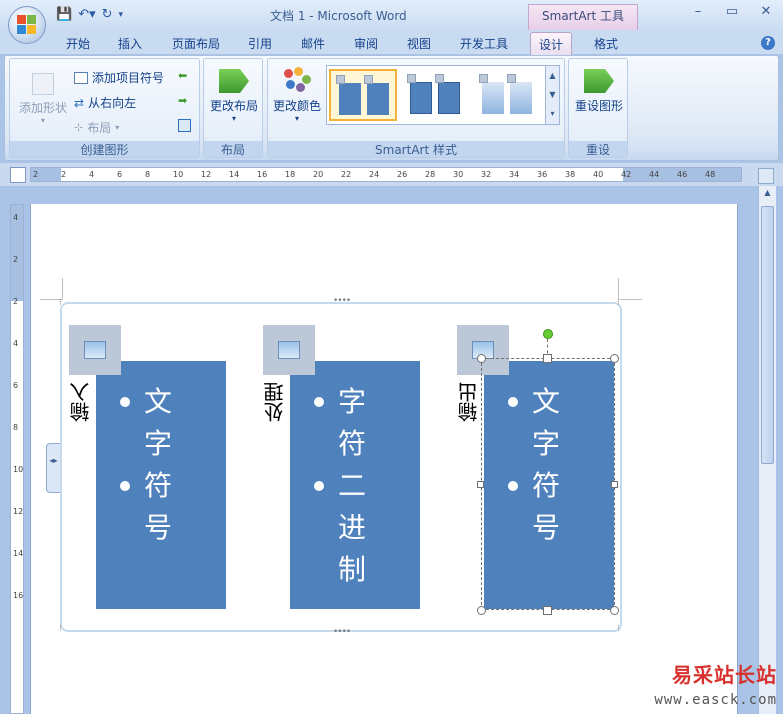 The width and height of the screenshot is (783, 714). I want to click on chevron-down-icon: ▾, so click(42, 120).